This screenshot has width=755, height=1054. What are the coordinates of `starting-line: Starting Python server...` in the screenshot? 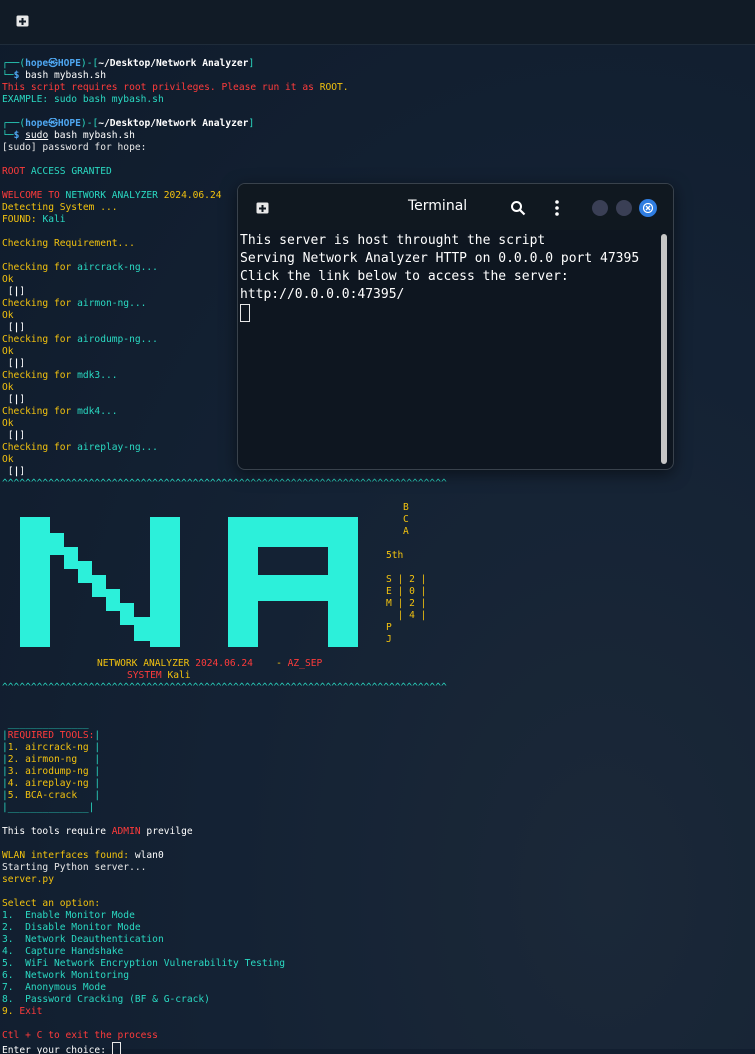 It's located at (74, 867).